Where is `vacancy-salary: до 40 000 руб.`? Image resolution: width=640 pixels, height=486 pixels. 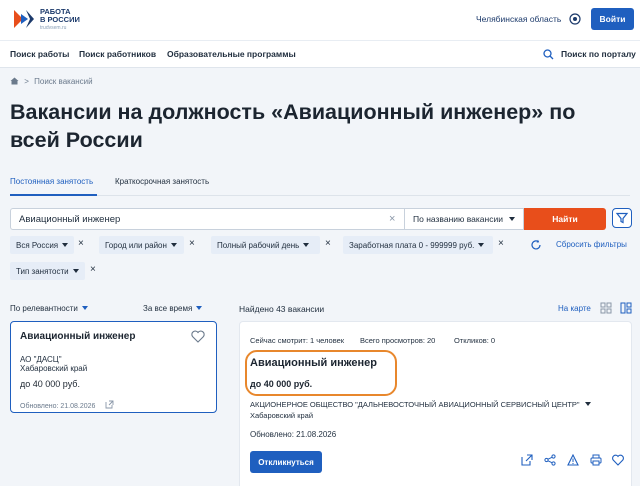
vacancy-salary: до 40 000 руб. is located at coordinates (50, 384).